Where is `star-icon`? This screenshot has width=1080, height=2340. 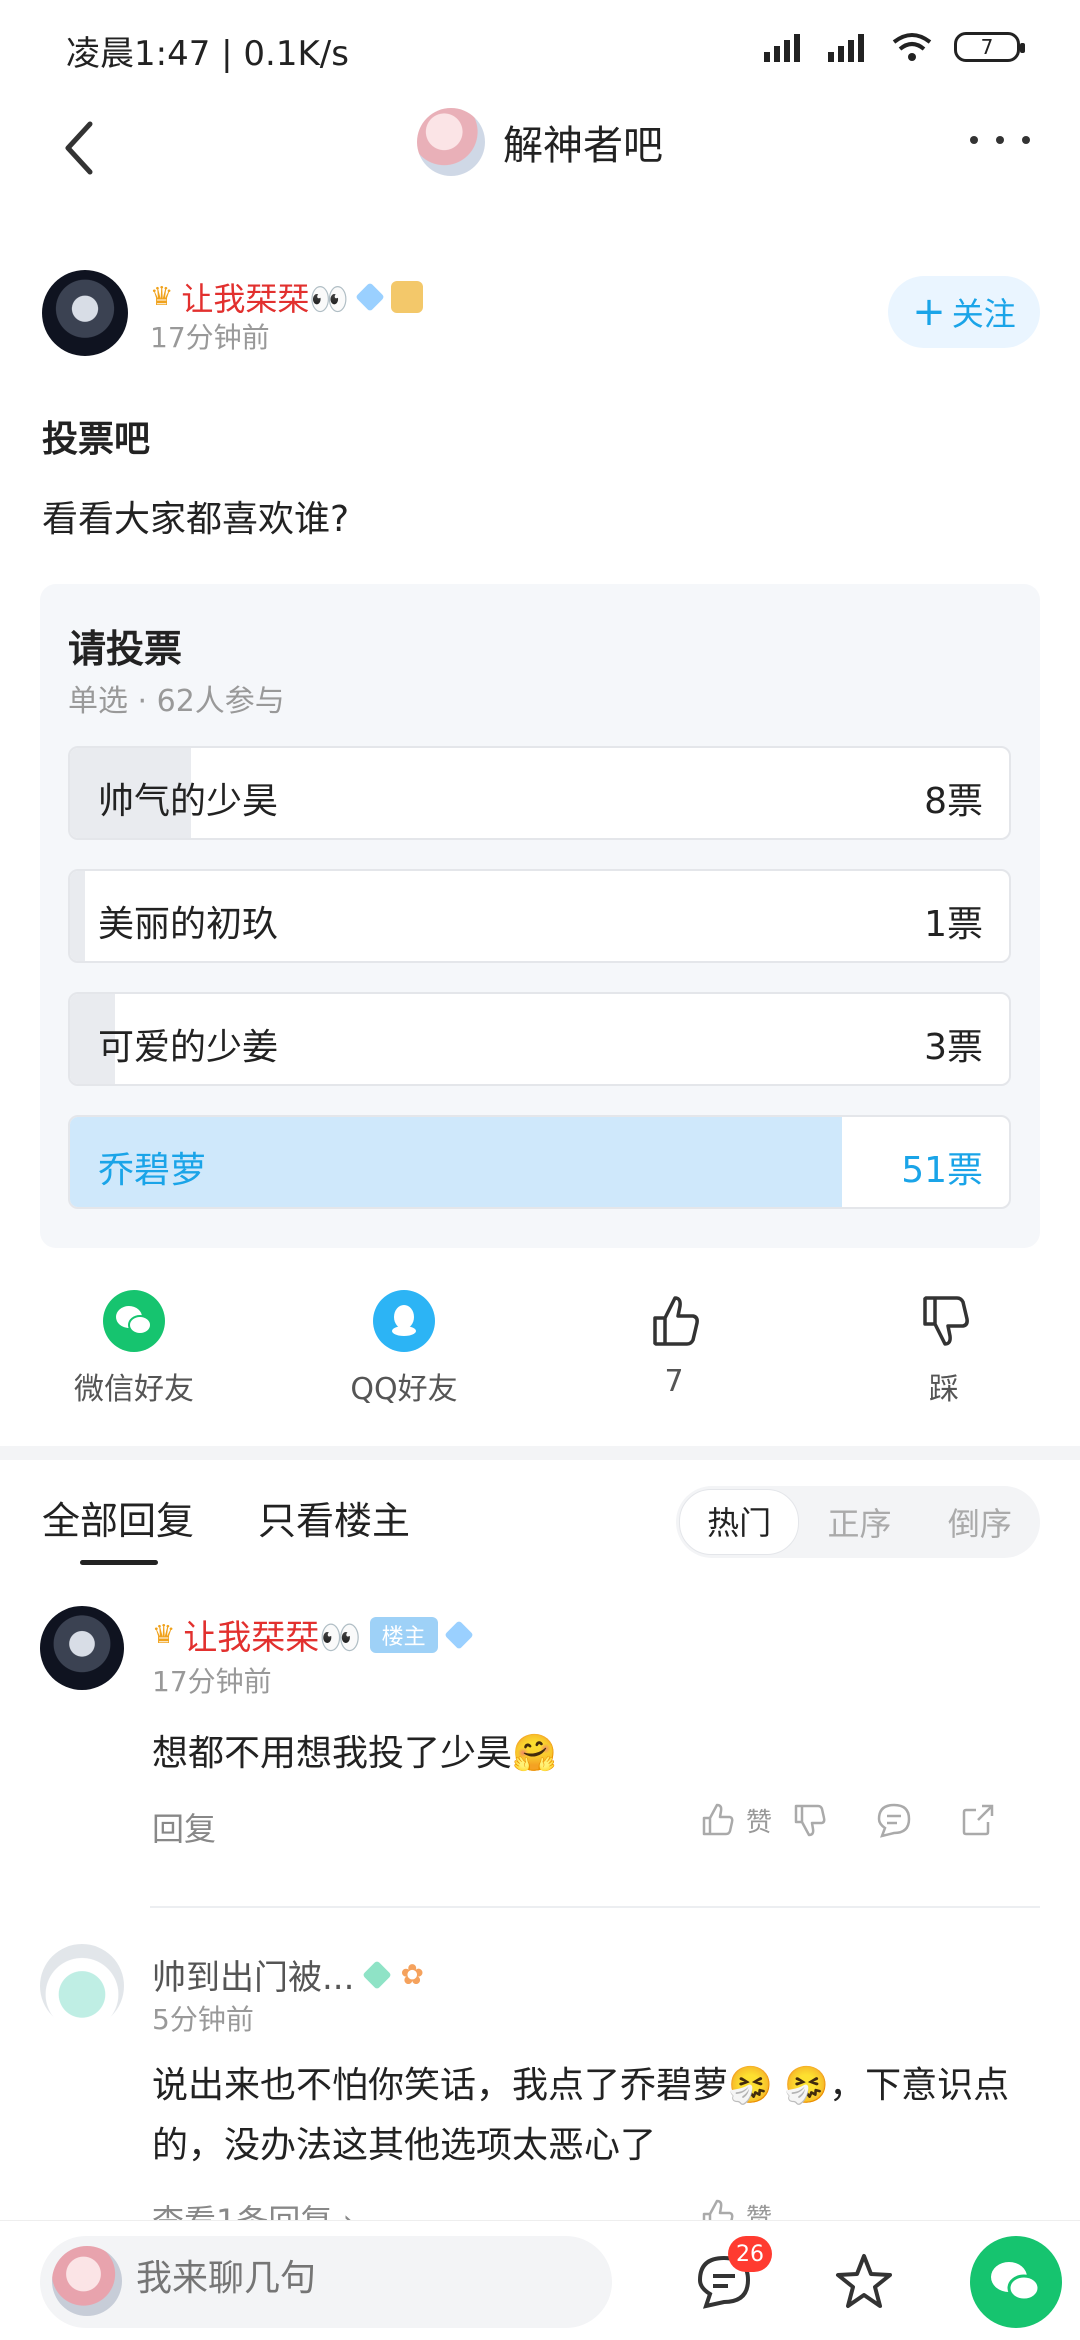
star-icon is located at coordinates (864, 2282).